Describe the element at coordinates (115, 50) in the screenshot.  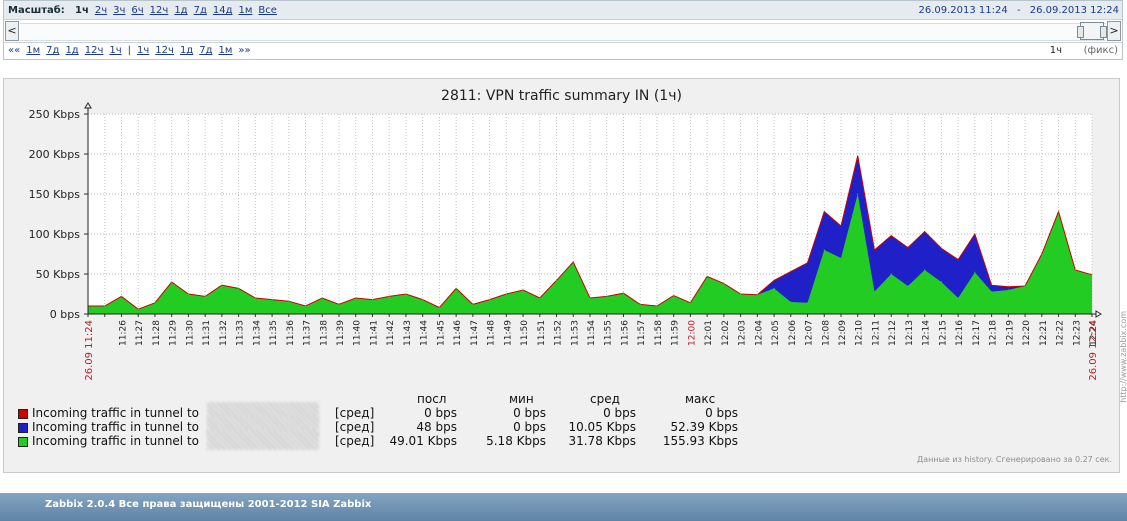
I see `back-link-4: 1ч` at that location.